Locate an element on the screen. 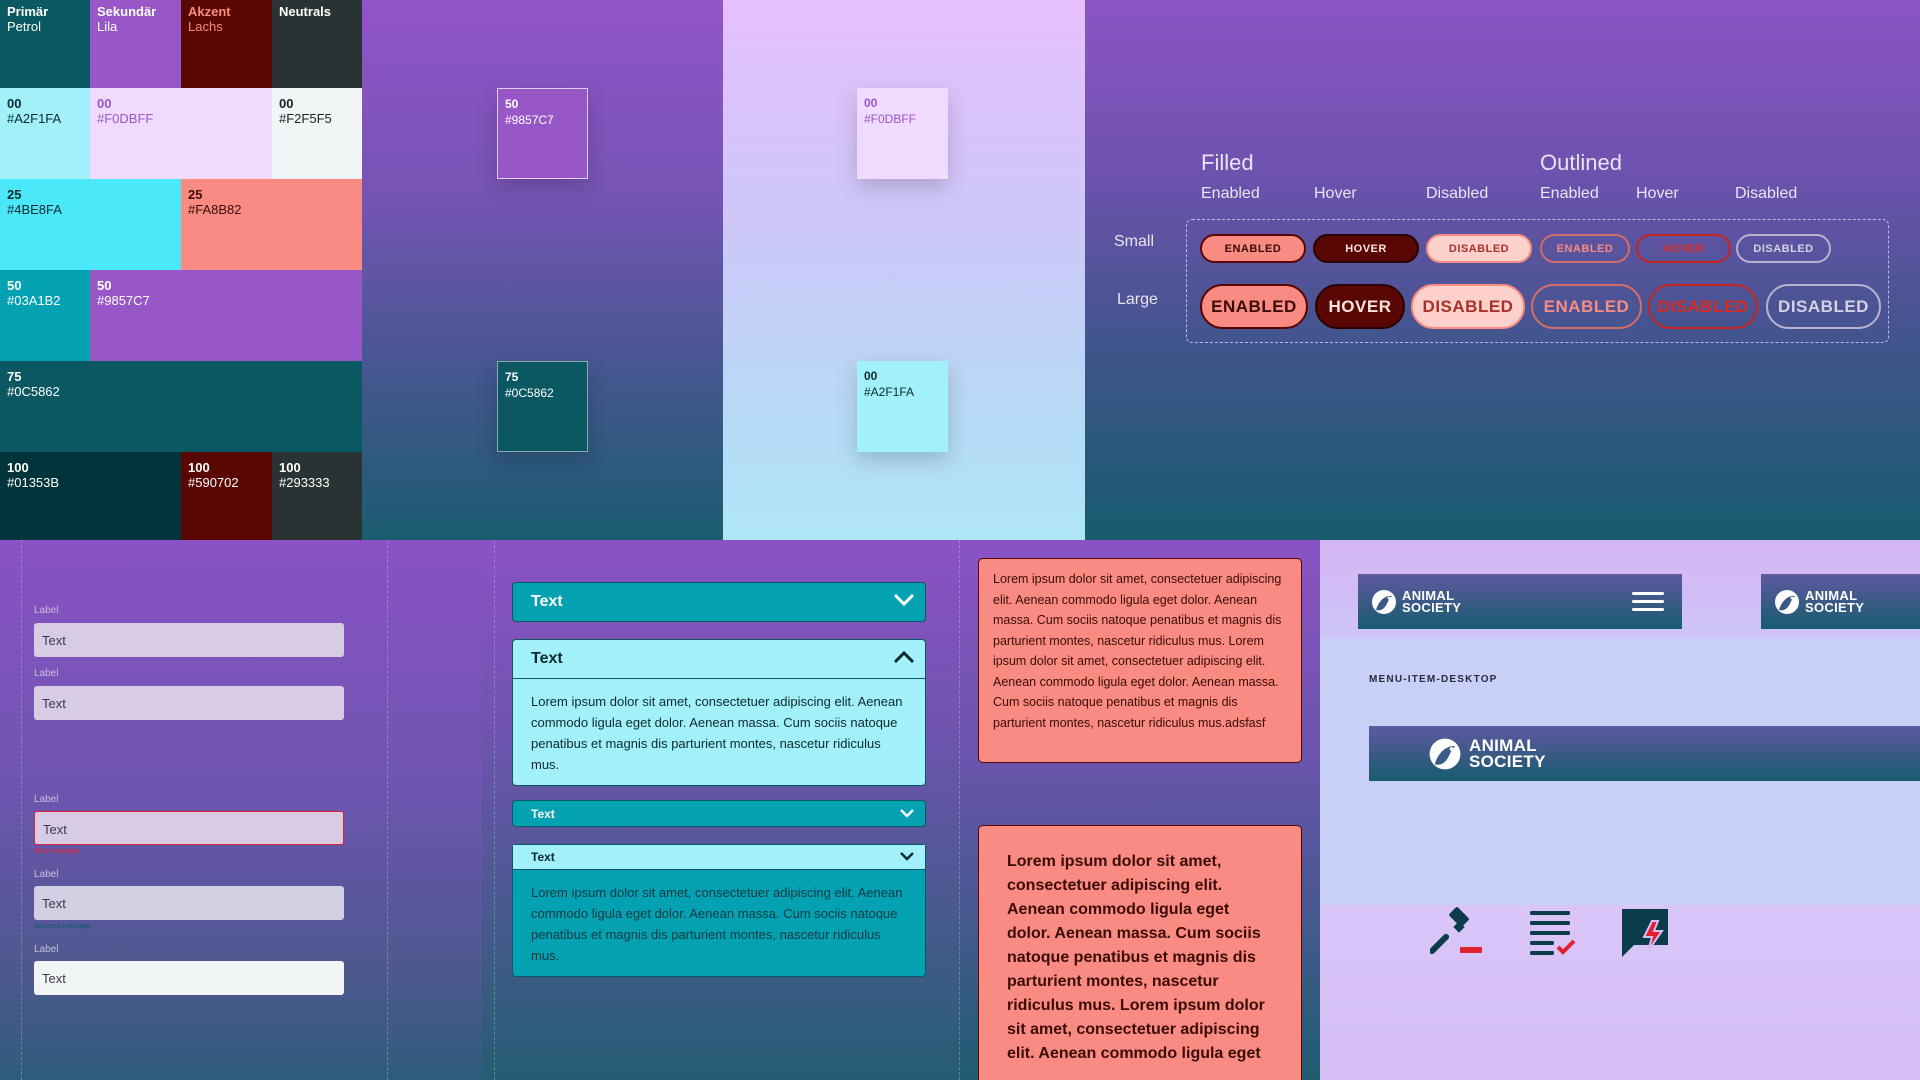 The width and height of the screenshot is (1920, 1080). palette-header-sub: Petrol is located at coordinates (24, 26).